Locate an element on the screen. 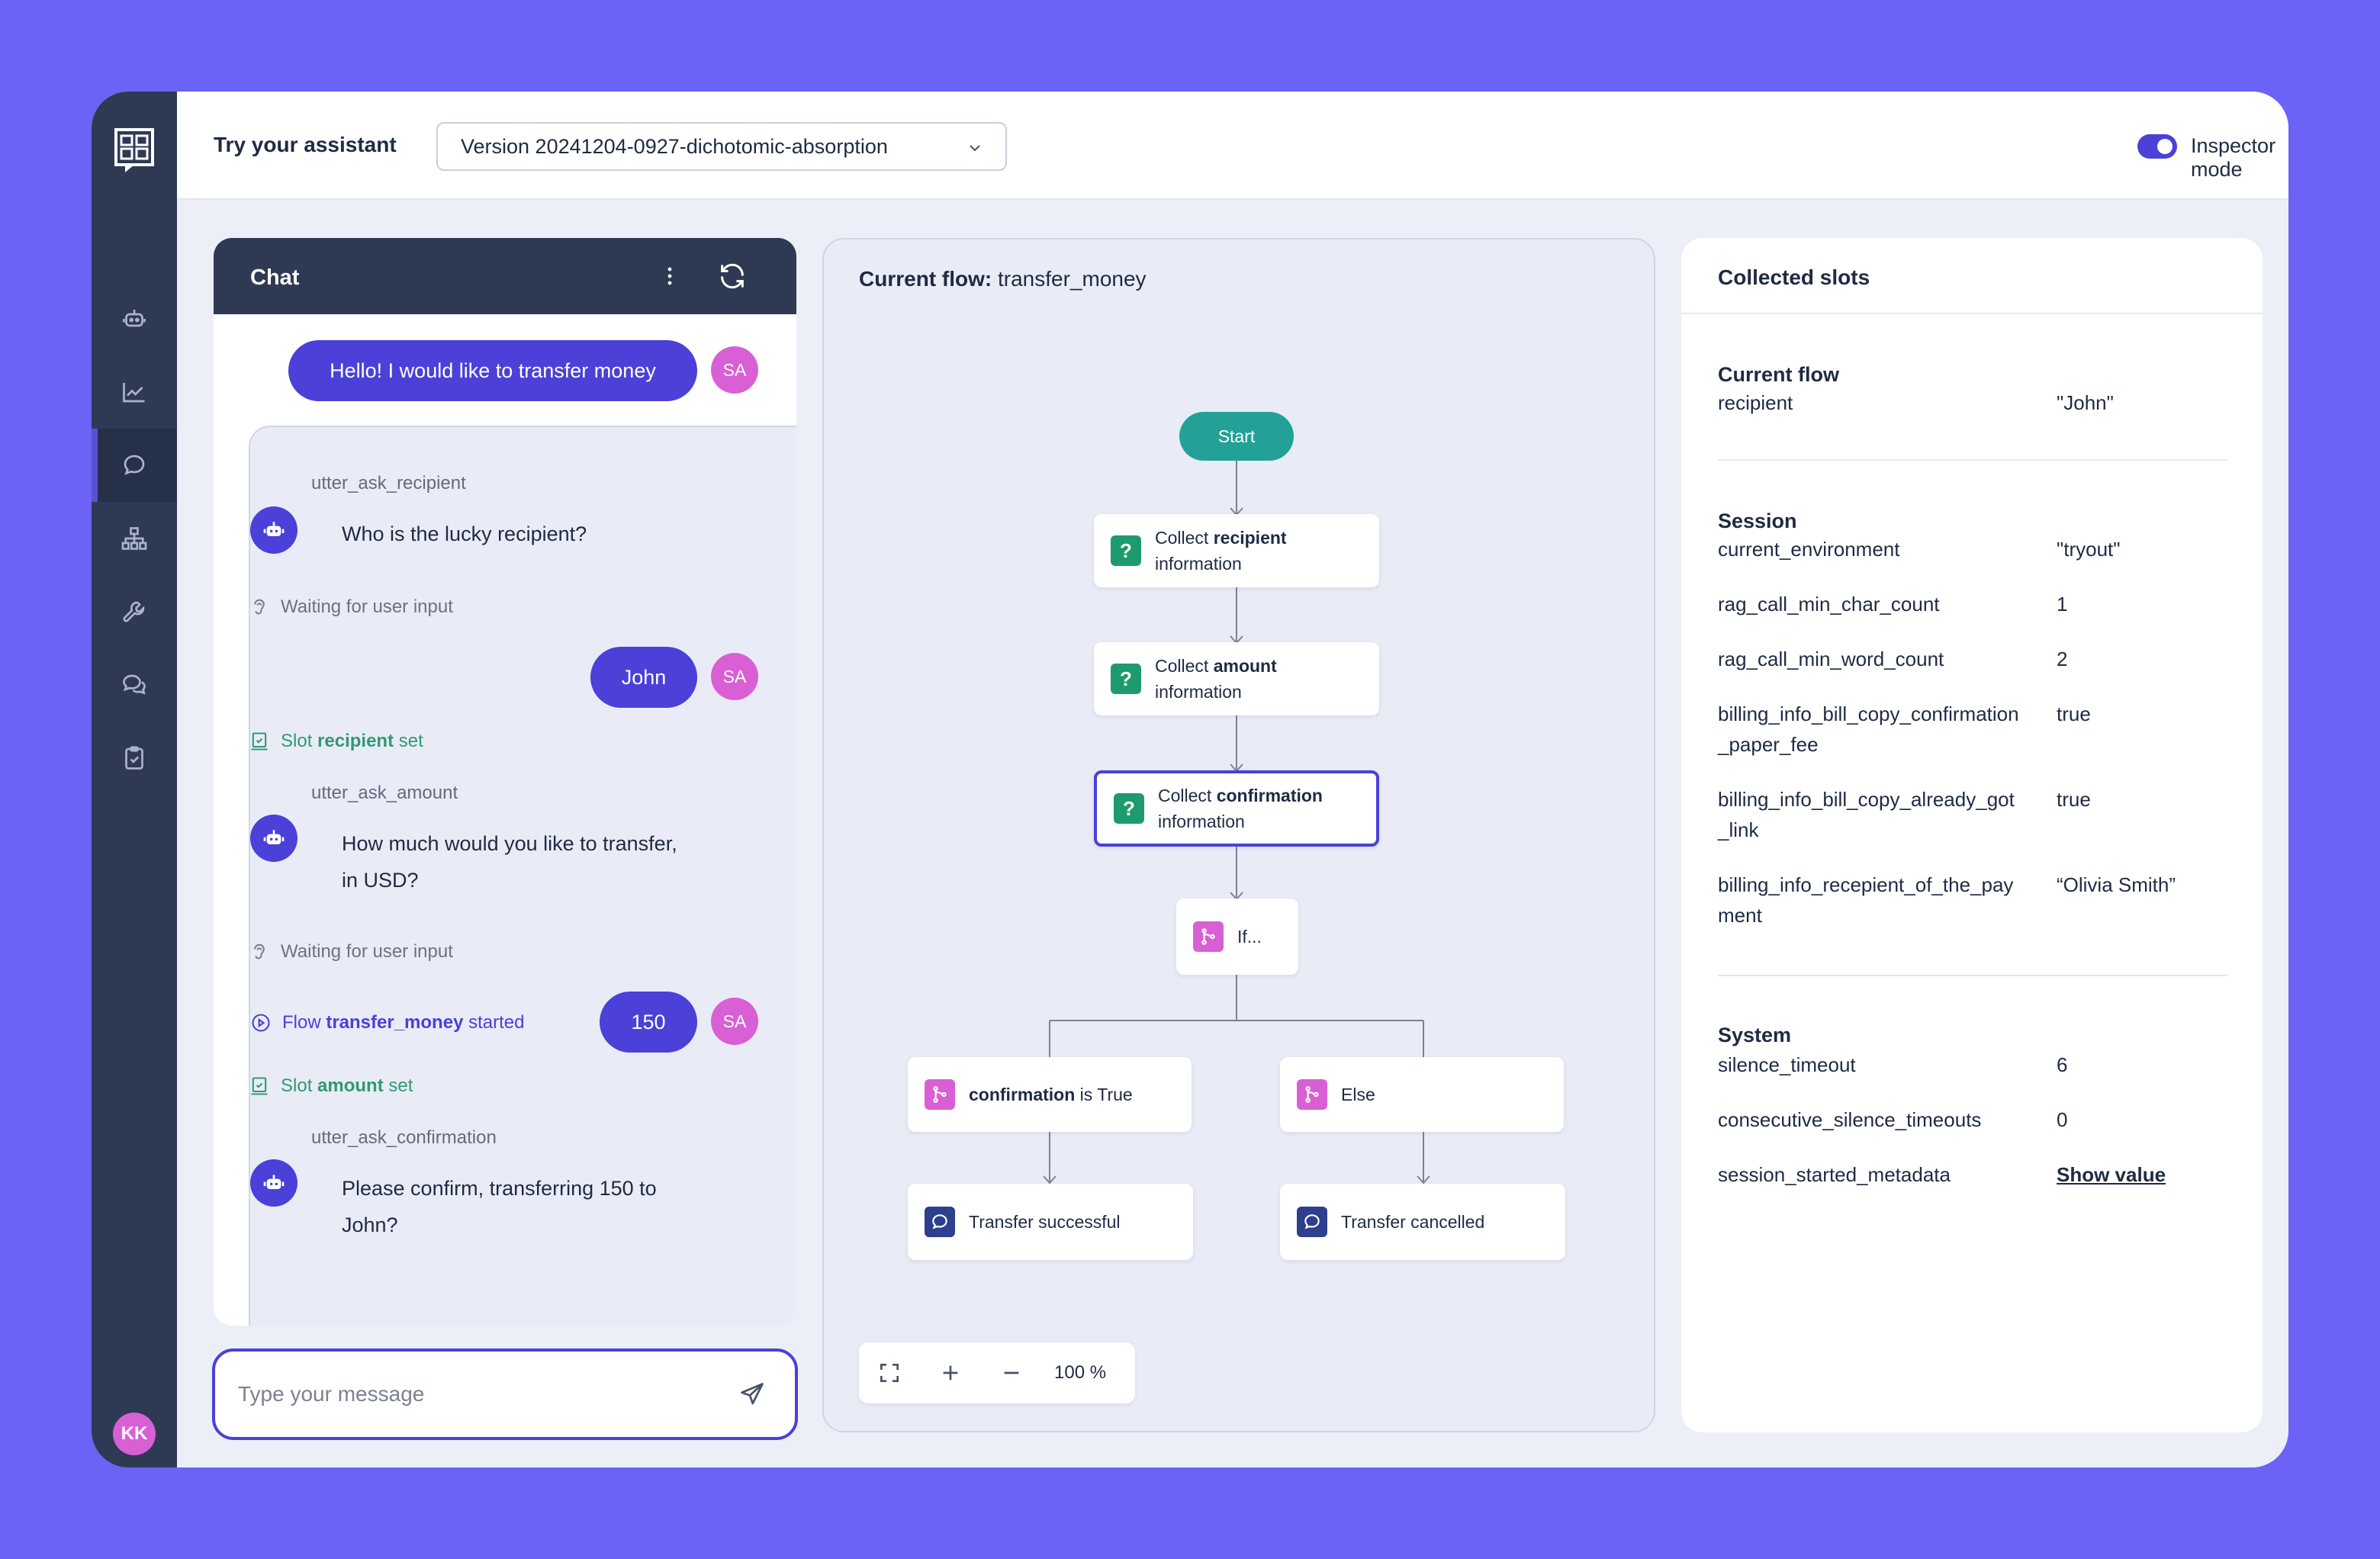  slot-name: current_environment is located at coordinates (1809, 549).